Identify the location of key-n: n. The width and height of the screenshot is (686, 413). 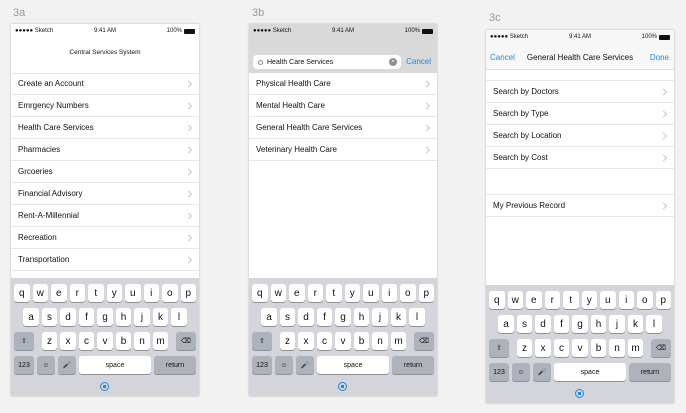
(617, 348).